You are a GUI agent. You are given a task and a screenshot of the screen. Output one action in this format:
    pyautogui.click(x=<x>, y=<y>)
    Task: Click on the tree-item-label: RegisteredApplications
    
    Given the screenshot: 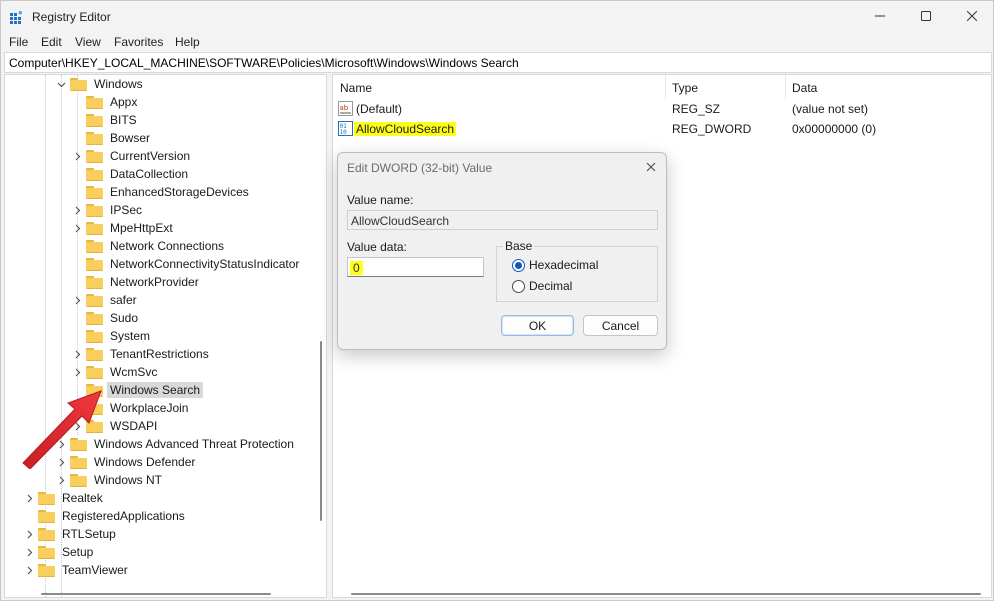 What is the action you would take?
    pyautogui.click(x=123, y=516)
    